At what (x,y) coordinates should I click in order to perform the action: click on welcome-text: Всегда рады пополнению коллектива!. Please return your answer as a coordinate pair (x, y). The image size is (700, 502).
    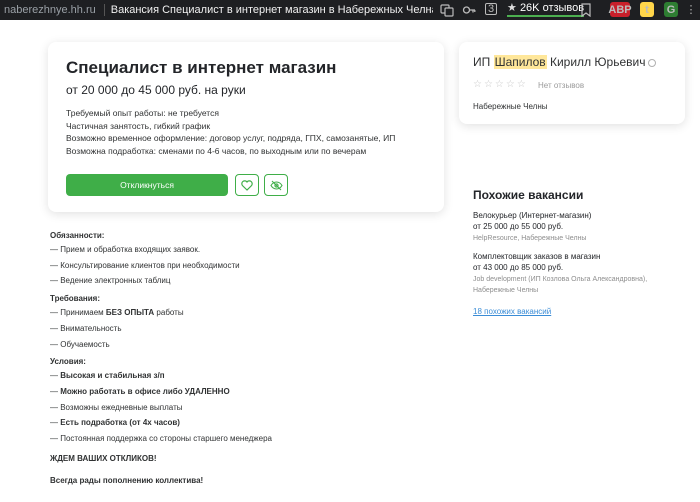
    Looking at the image, I should click on (127, 480).